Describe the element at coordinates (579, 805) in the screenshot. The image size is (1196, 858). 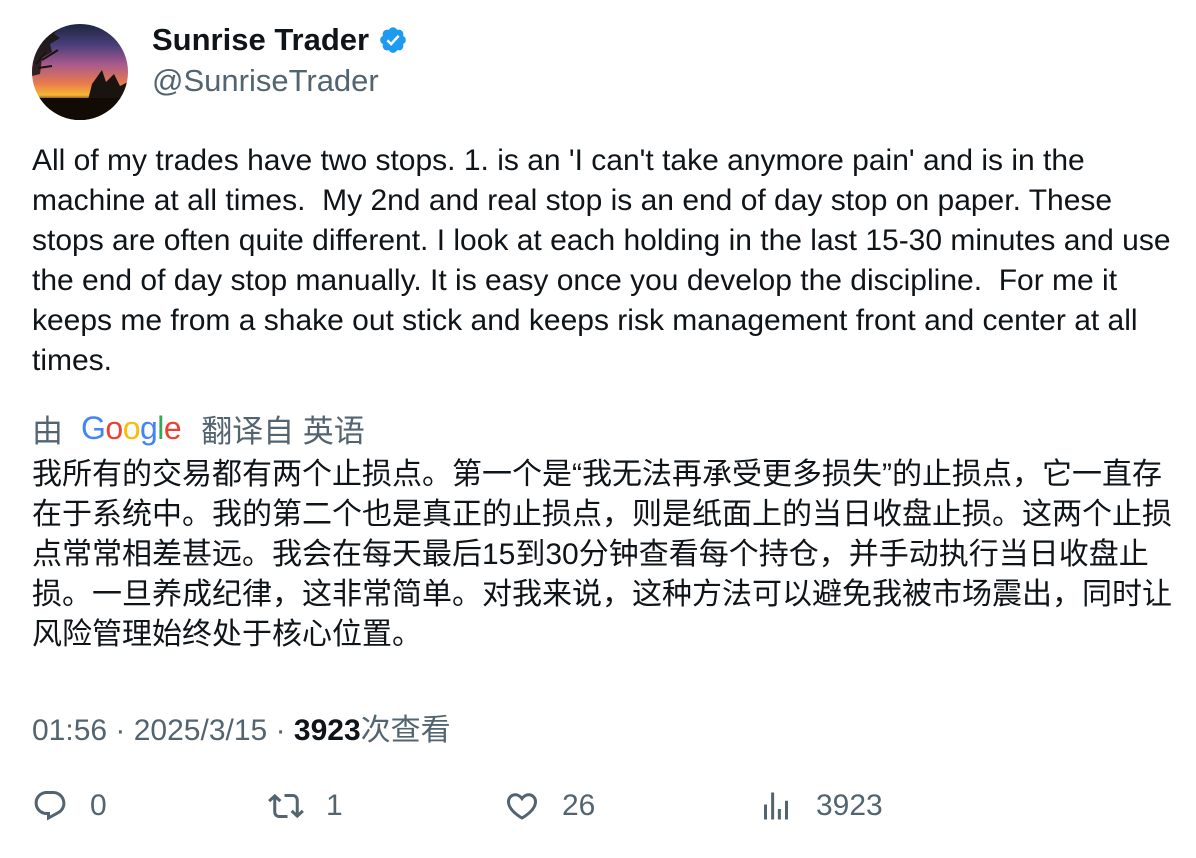
I see `like-count: 26` at that location.